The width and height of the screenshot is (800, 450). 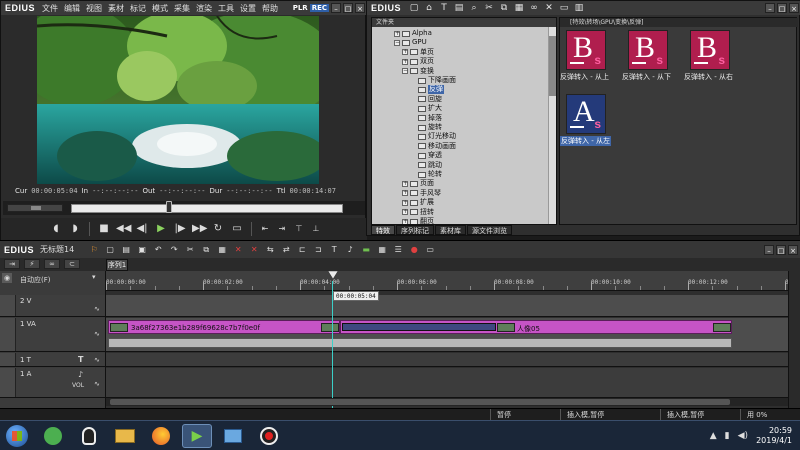 I want to click on audio-icon: ♪, so click(x=350, y=250).